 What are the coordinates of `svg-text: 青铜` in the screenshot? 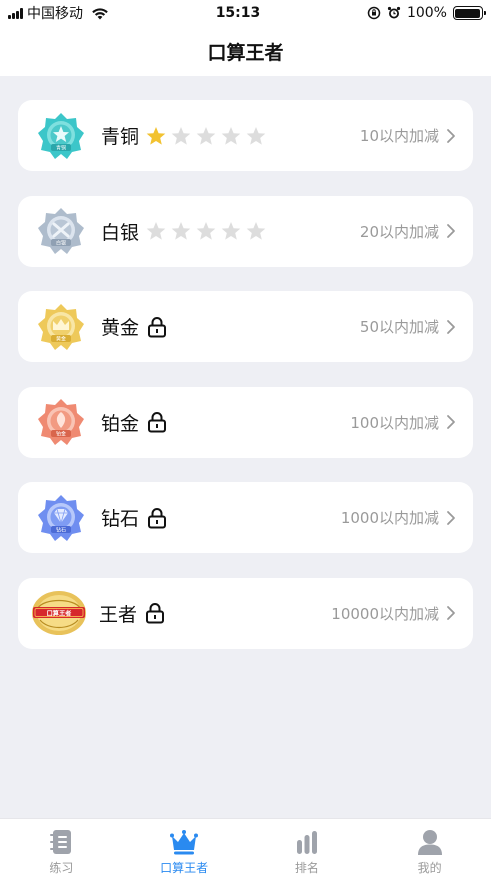 It's located at (61, 147).